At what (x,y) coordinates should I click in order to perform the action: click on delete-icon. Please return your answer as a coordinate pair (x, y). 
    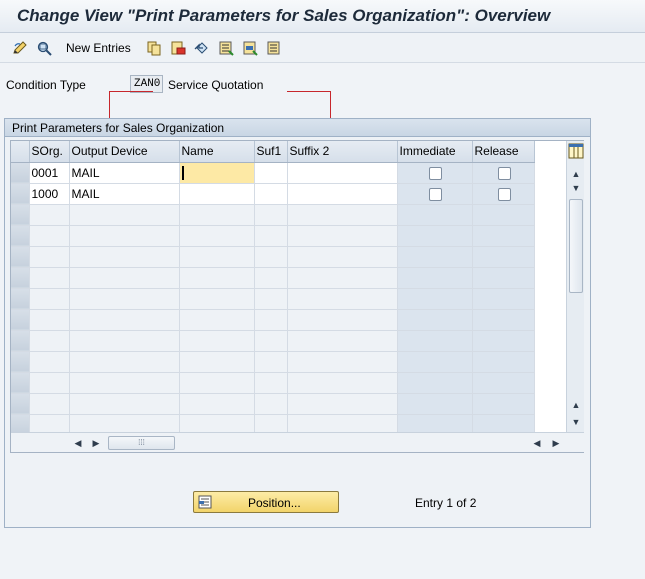
    Looking at the image, I should click on (178, 48).